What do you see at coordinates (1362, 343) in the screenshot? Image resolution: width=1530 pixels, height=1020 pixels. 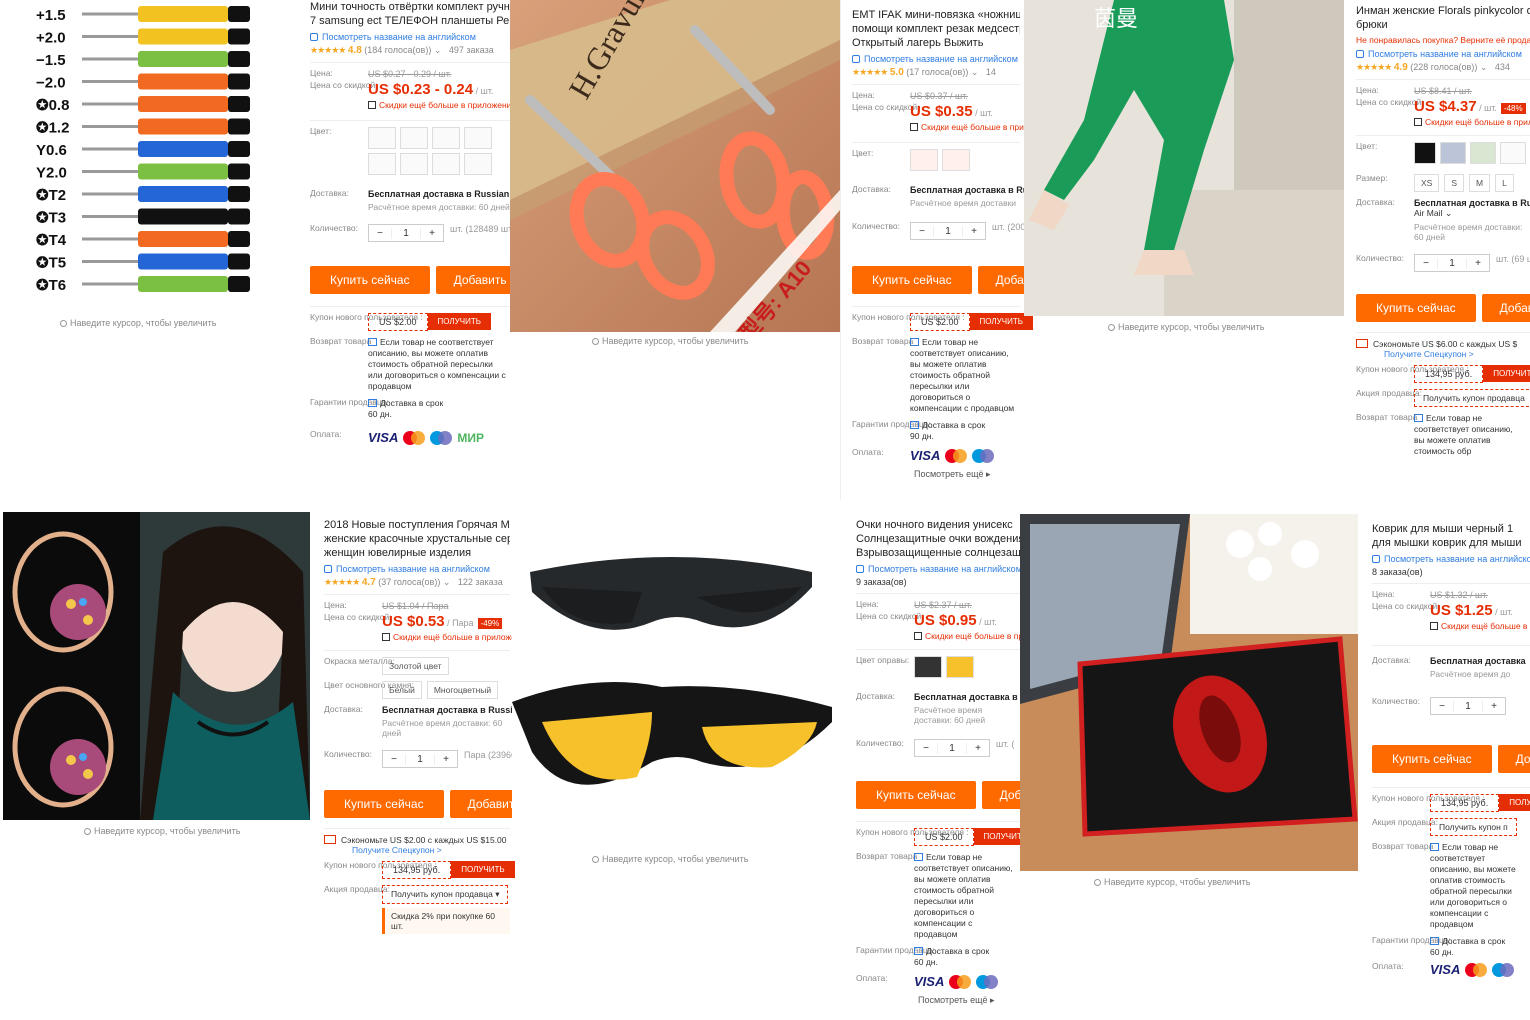 I see `coupon-icon` at bounding box center [1362, 343].